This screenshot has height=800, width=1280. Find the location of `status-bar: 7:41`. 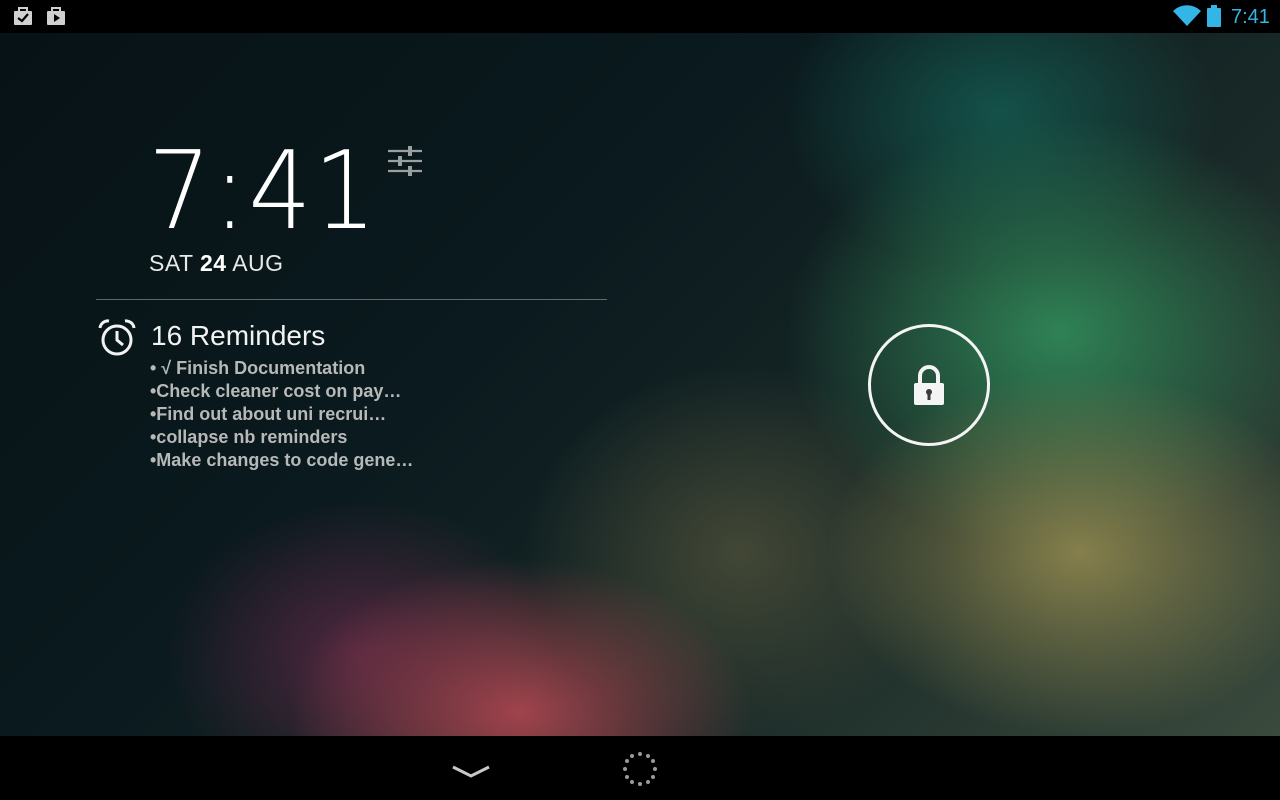

status-bar: 7:41 is located at coordinates (640, 16).